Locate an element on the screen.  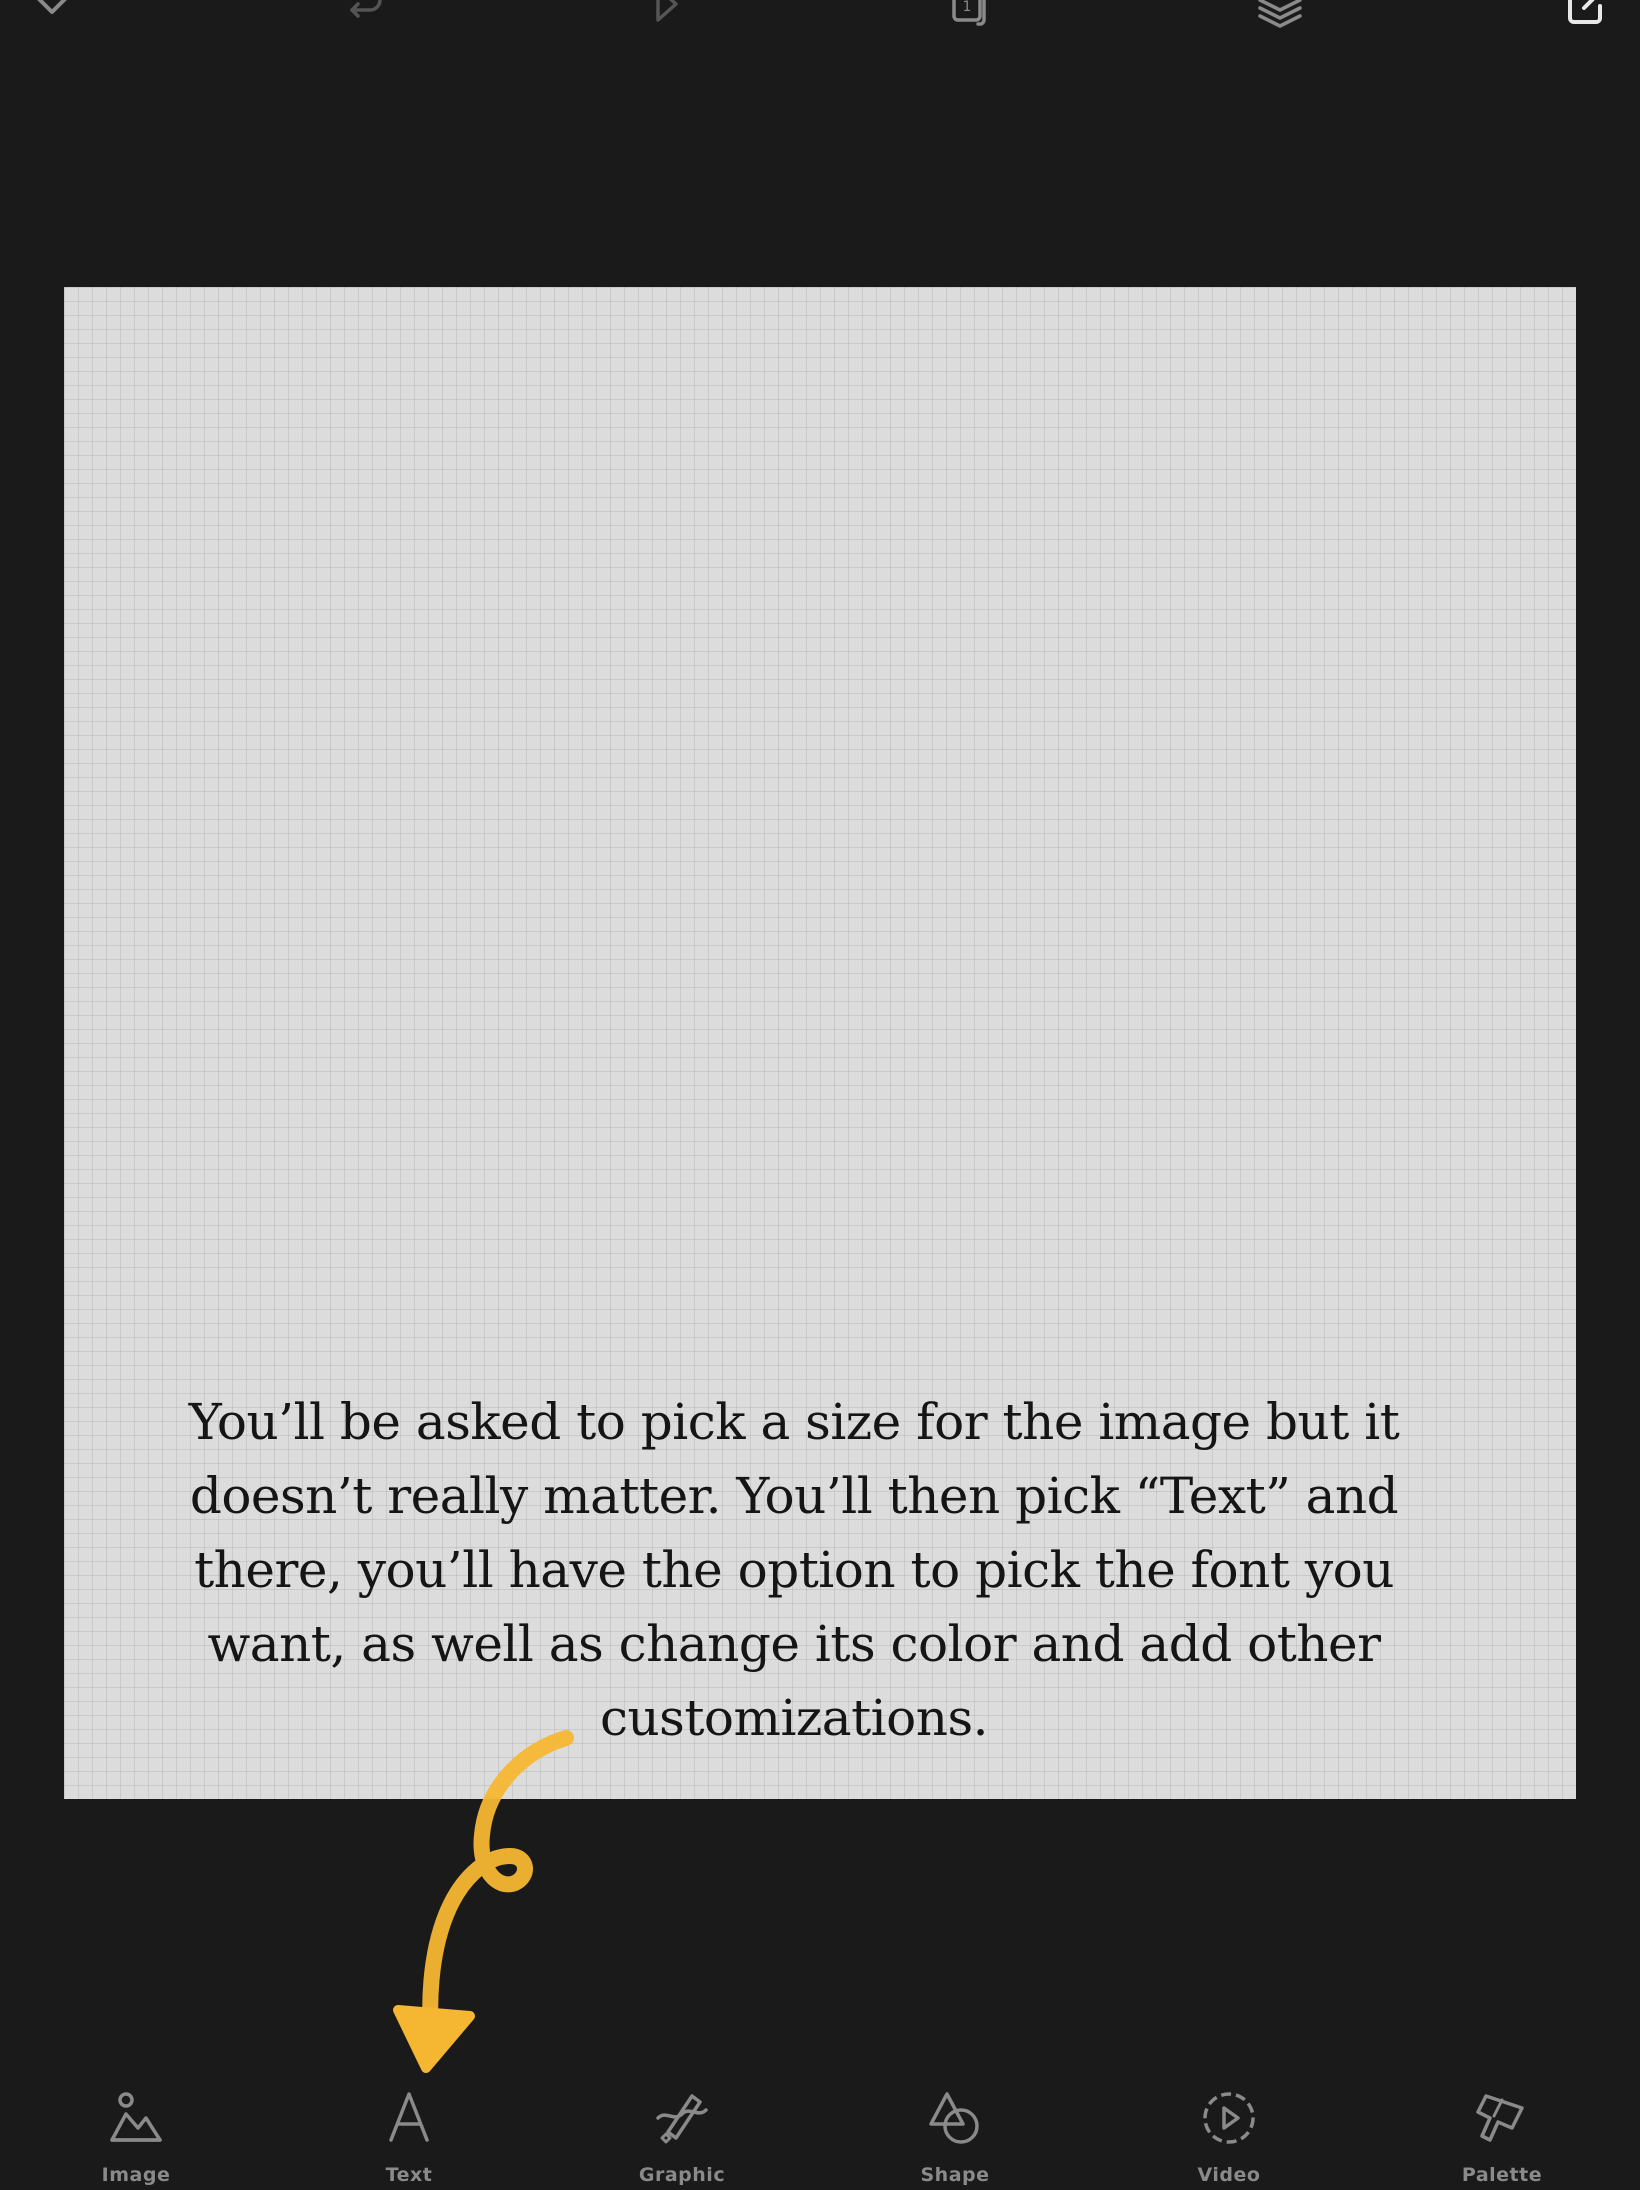
tool-palette-label: Palette is located at coordinates (1502, 2175).